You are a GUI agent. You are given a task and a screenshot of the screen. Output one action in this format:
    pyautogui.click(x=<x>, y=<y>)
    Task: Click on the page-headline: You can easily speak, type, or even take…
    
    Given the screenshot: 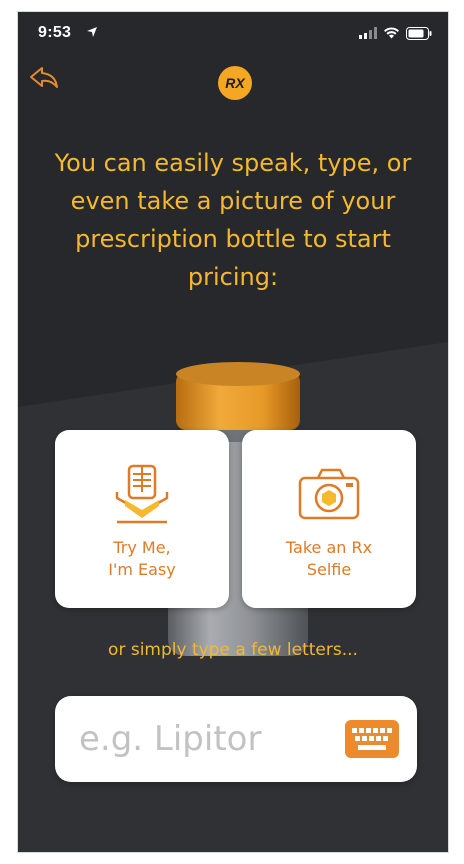 What is the action you would take?
    pyautogui.click(x=233, y=220)
    